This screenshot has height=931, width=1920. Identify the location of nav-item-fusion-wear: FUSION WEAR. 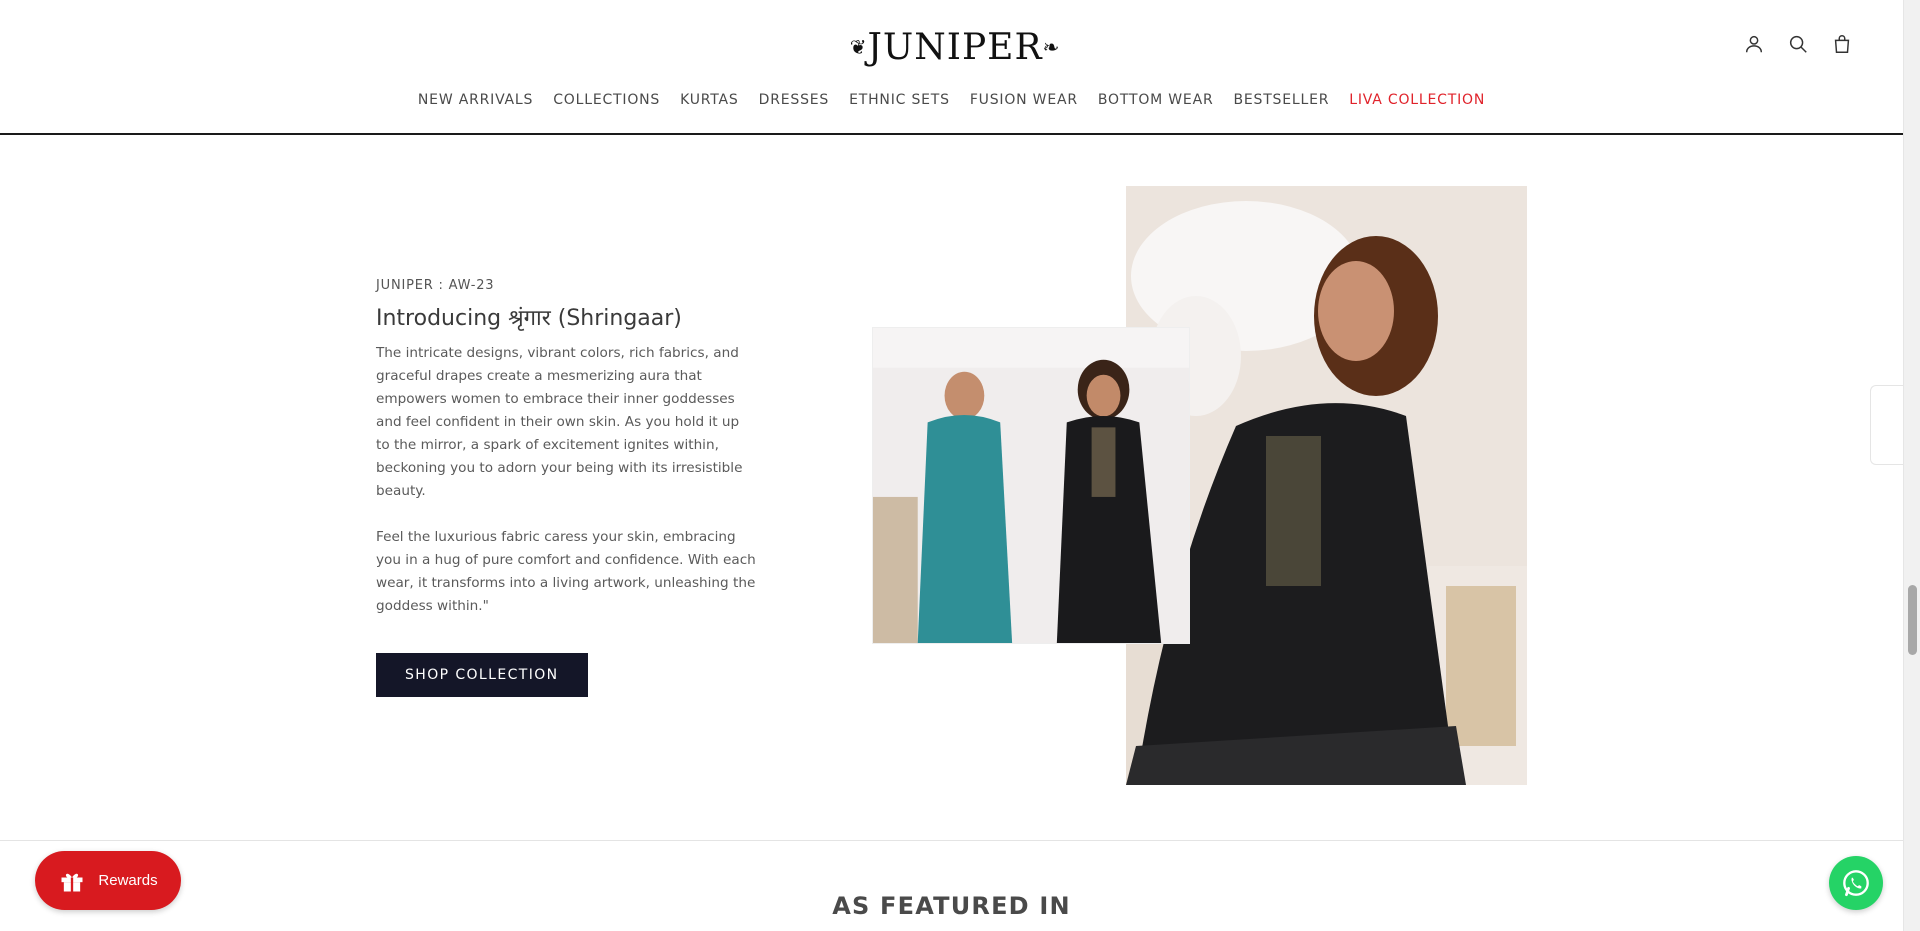
(1024, 100).